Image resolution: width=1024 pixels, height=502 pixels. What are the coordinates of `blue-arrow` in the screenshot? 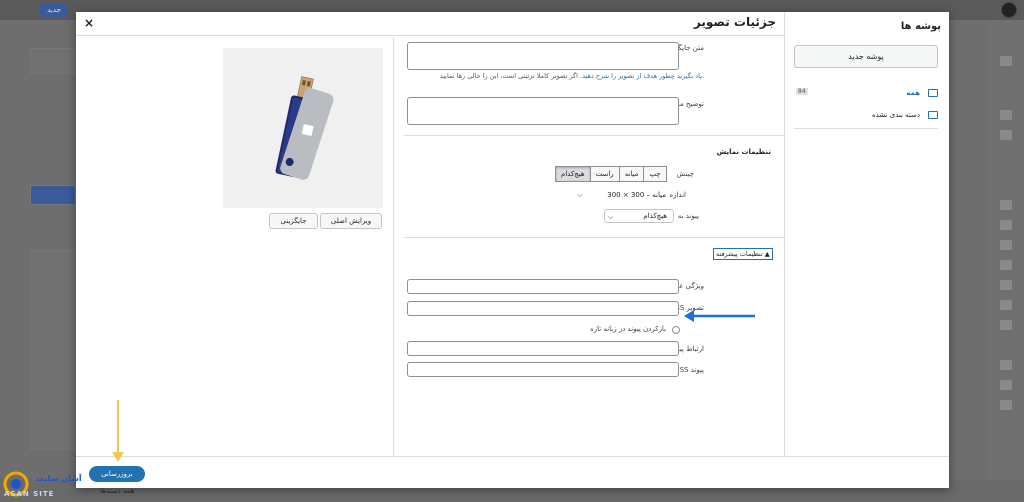 It's located at (719, 316).